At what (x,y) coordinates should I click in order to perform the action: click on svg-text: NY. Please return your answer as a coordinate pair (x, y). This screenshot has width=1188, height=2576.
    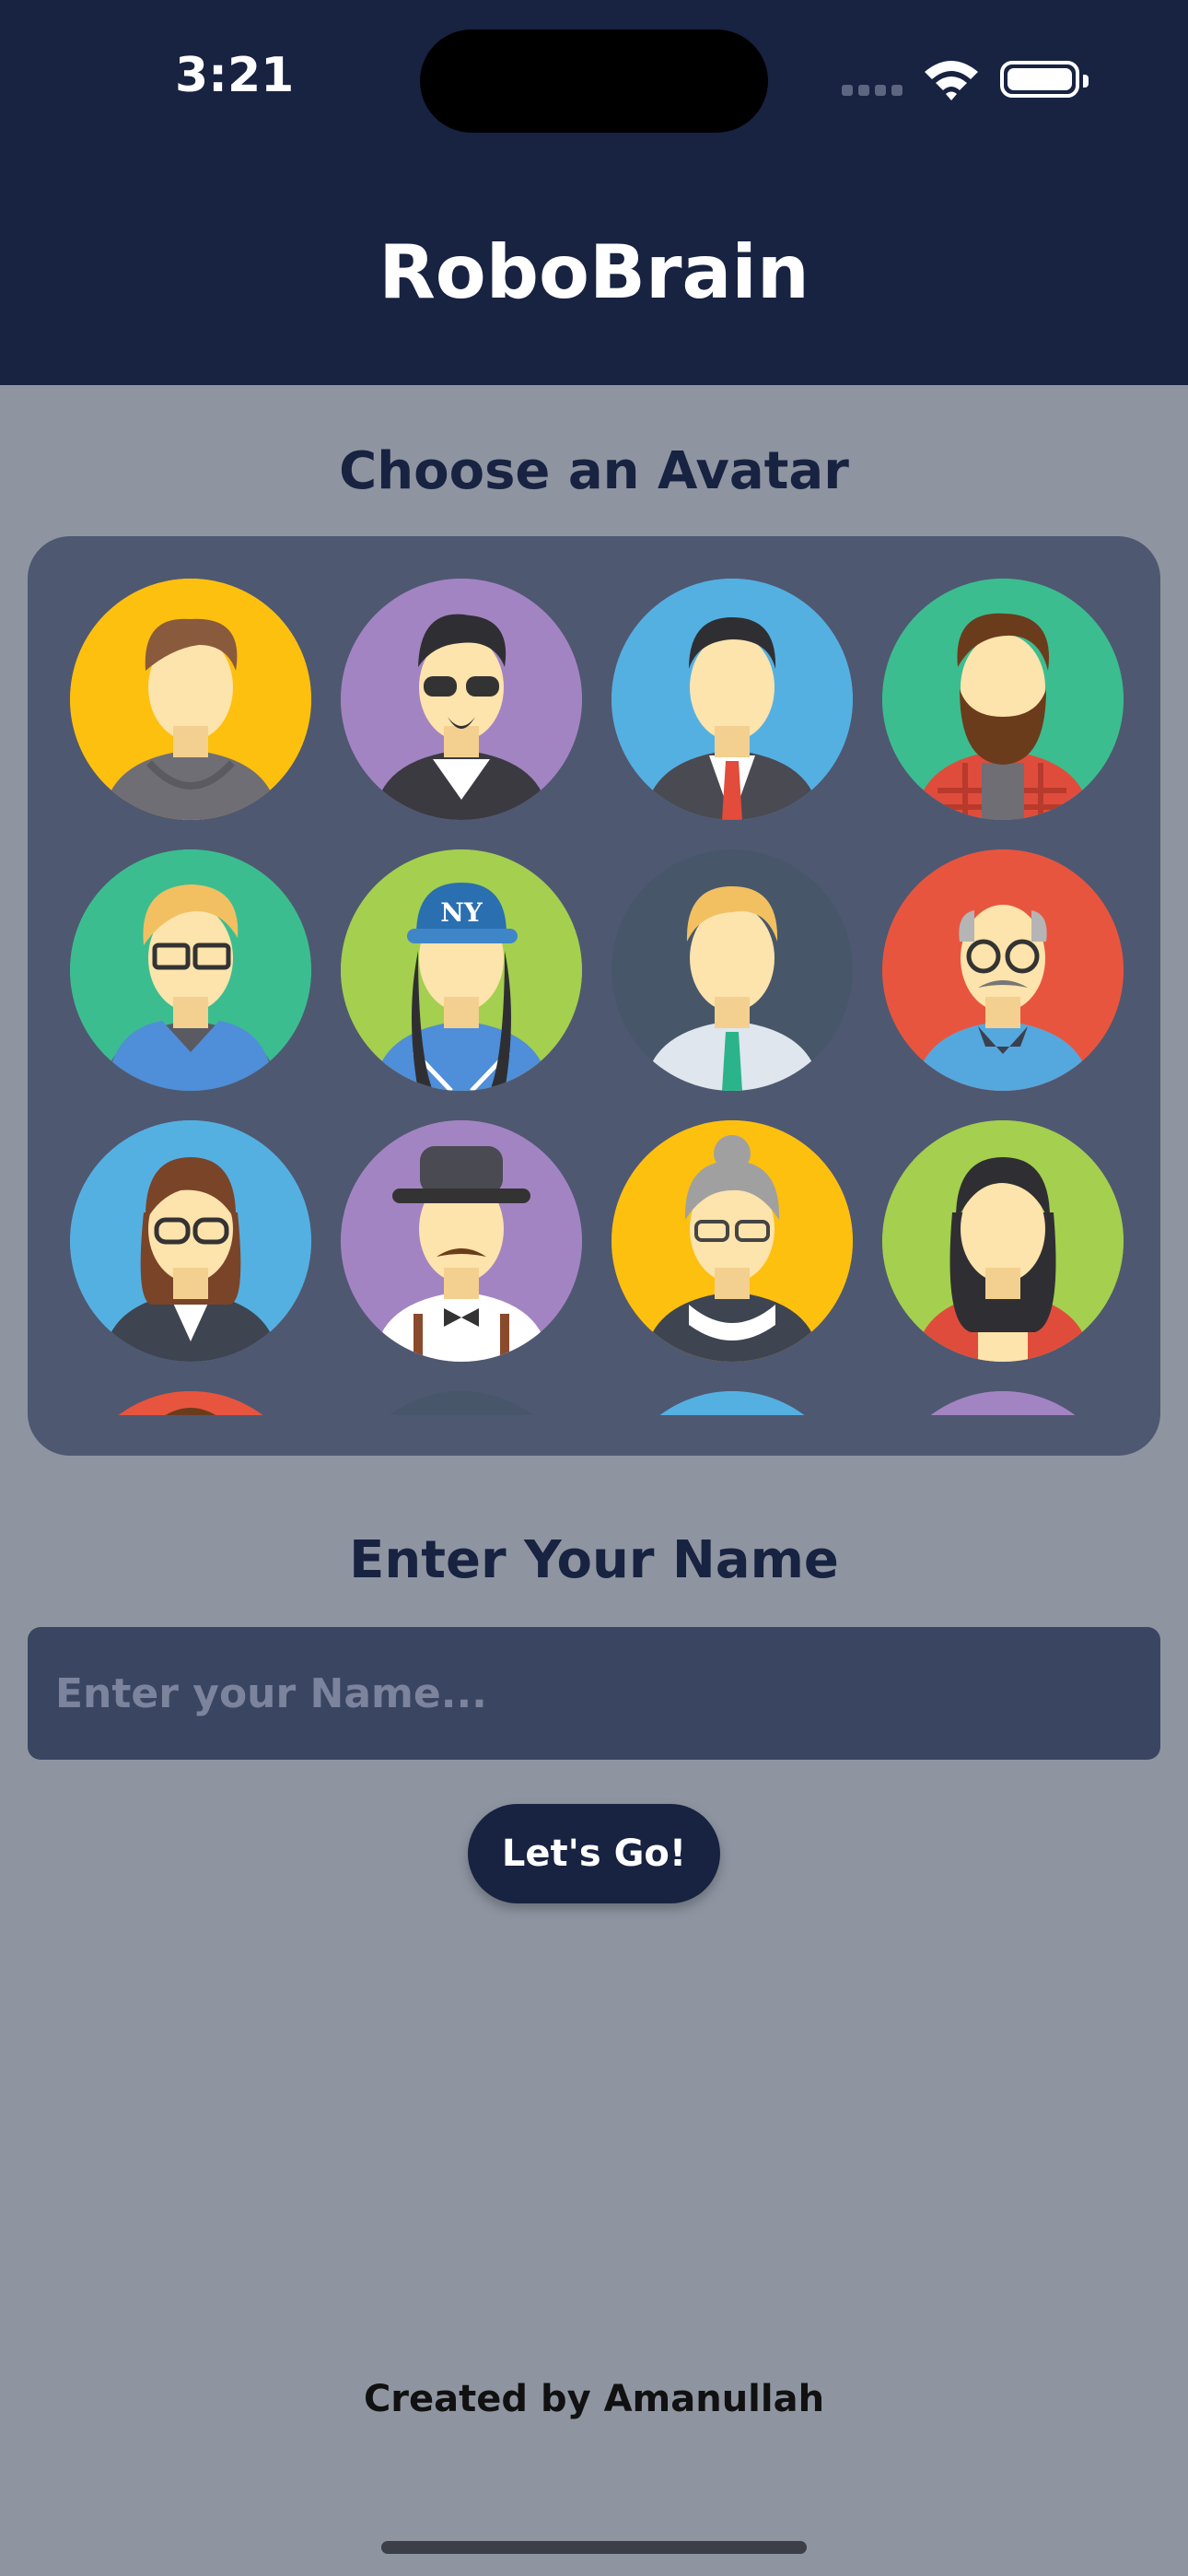
    Looking at the image, I should click on (461, 912).